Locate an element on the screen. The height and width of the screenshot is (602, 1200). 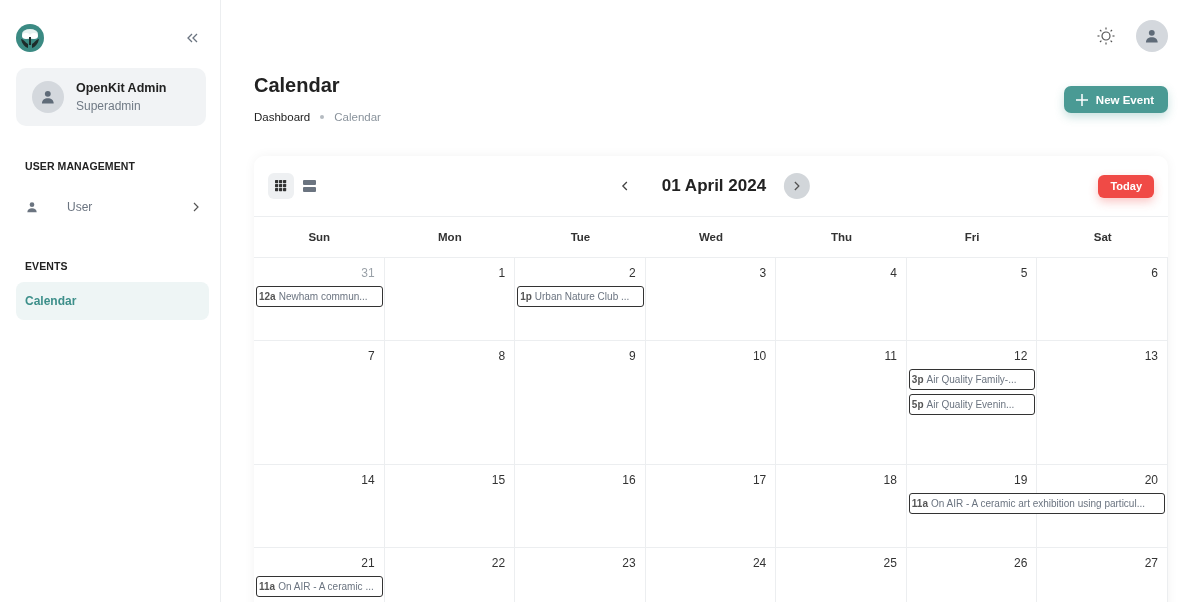
weekday-header: Thu is located at coordinates (842, 237).